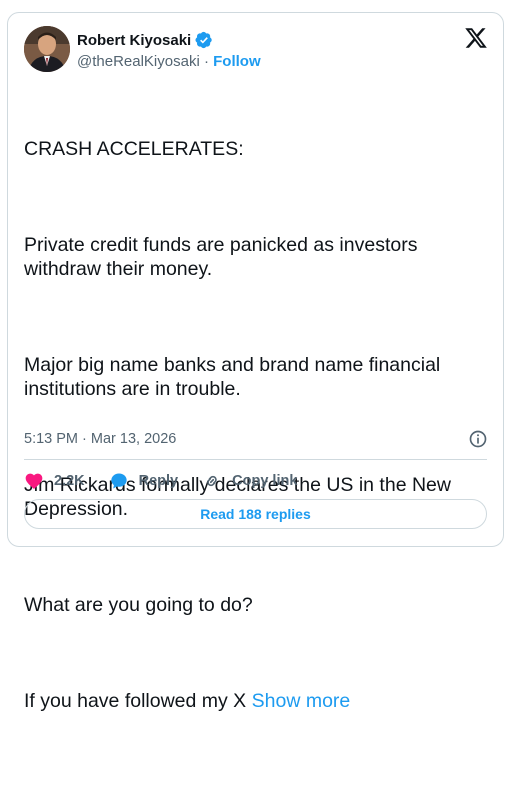 This screenshot has height=785, width=510. I want to click on like-button: 2.2K, so click(54, 481).